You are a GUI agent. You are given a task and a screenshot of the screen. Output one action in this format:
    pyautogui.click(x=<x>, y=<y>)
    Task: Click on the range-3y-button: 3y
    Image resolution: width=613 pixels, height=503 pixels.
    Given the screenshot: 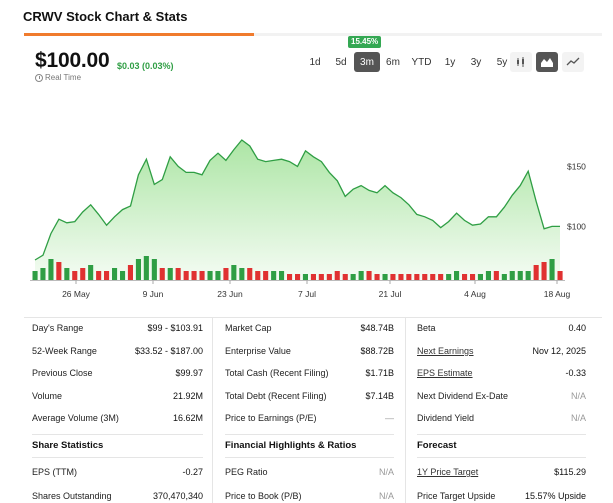 What is the action you would take?
    pyautogui.click(x=476, y=62)
    